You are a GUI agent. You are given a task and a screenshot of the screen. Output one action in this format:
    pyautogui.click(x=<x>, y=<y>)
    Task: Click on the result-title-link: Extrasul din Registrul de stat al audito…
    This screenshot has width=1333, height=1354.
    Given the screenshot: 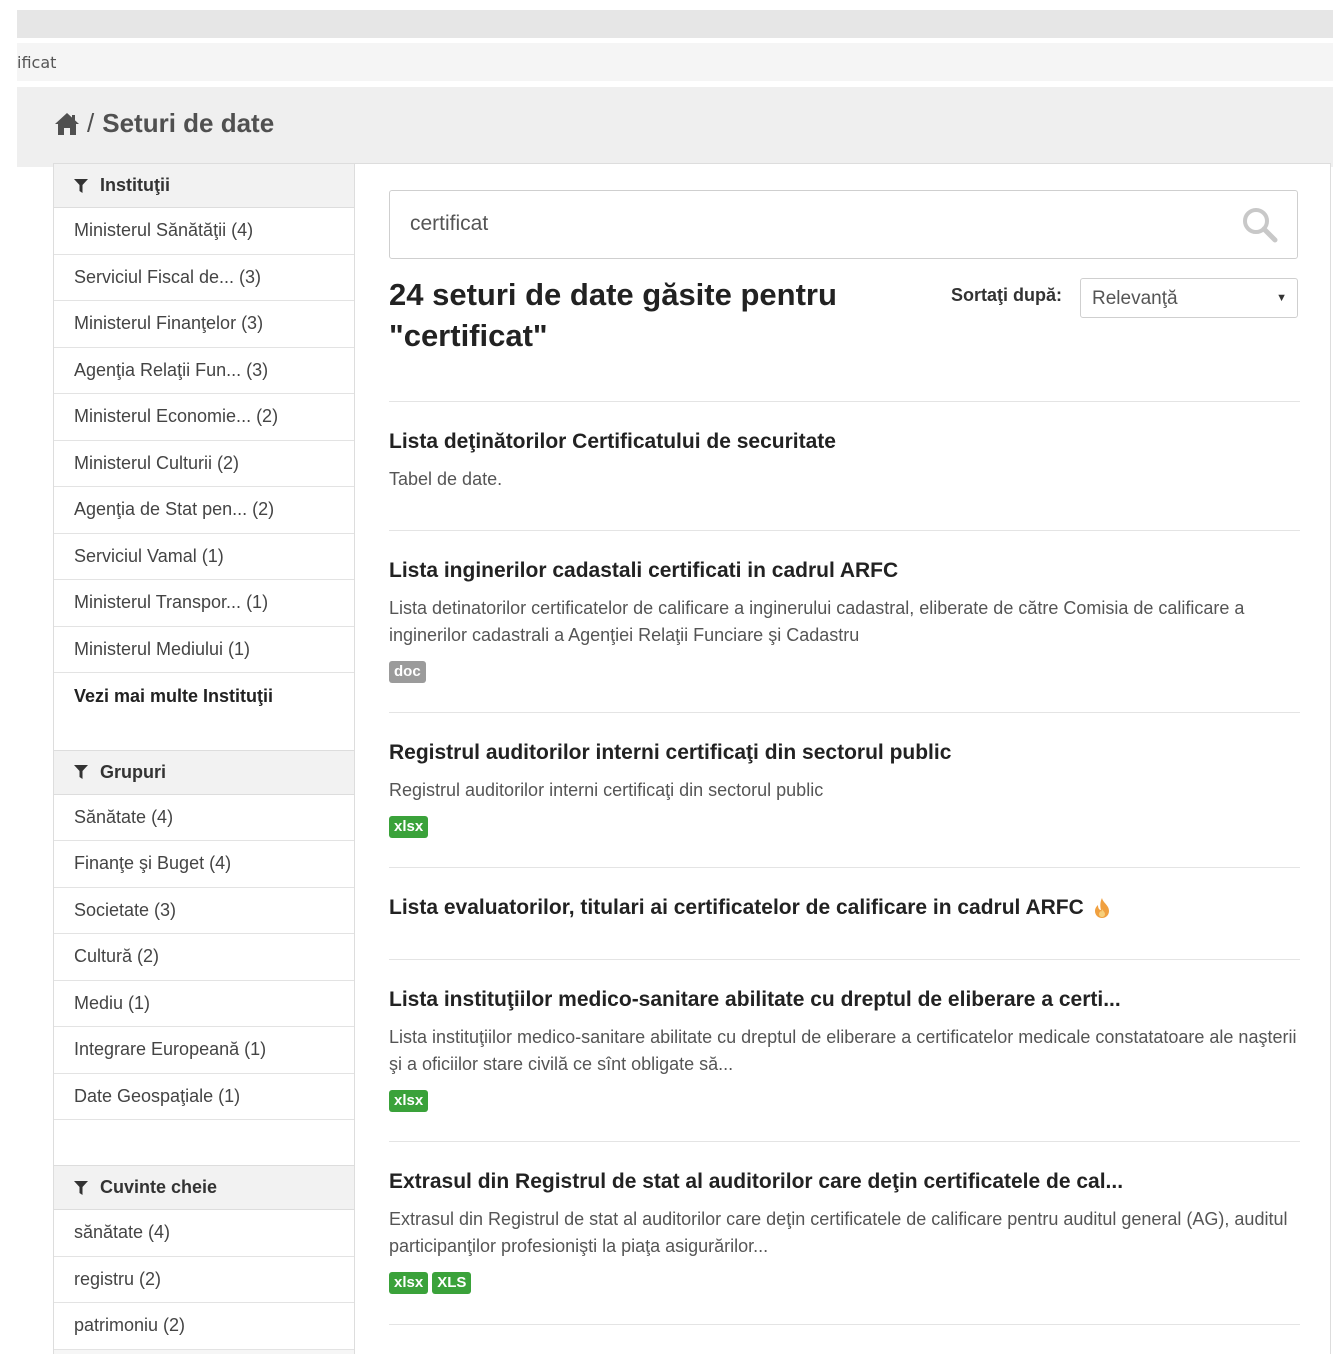 What is the action you would take?
    pyautogui.click(x=844, y=1182)
    